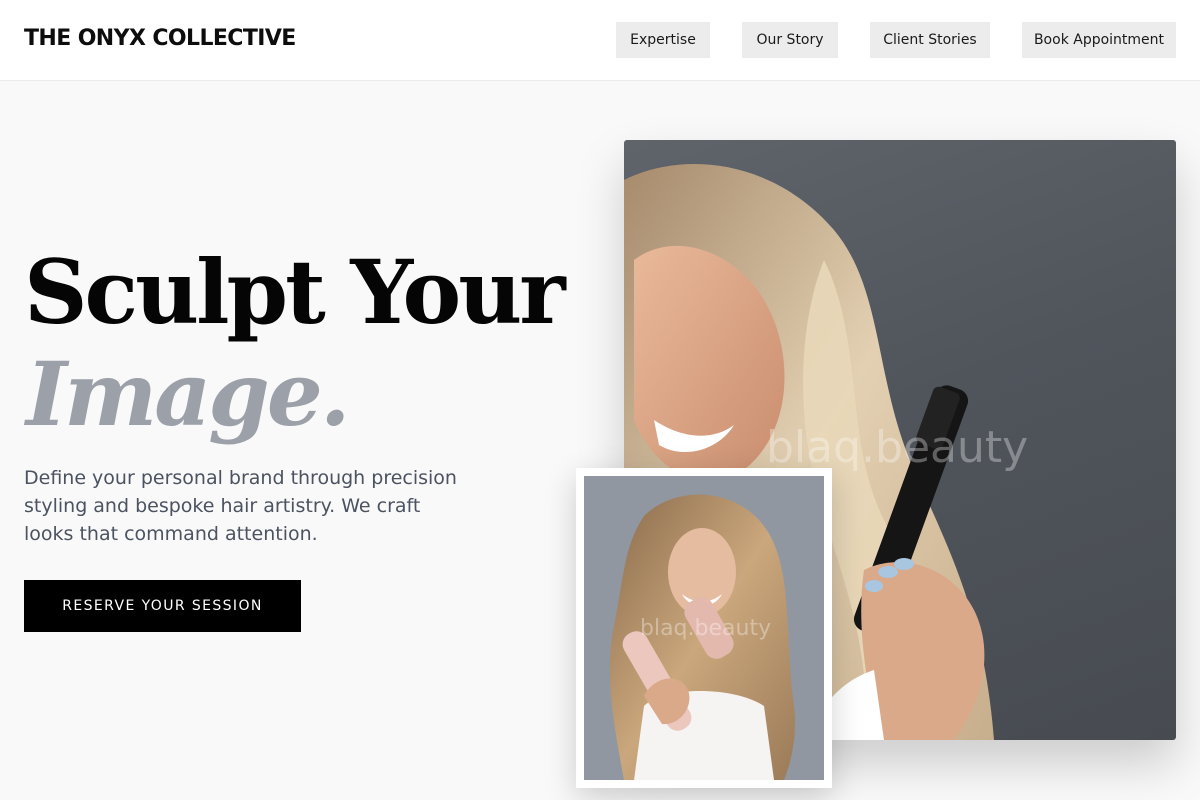  What do you see at coordinates (897, 447) in the screenshot?
I see `main-photo-watermark: blaq.beauty` at bounding box center [897, 447].